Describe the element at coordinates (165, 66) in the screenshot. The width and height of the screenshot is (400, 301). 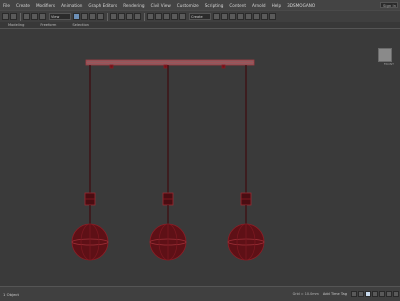
I see `bar-clip-center` at that location.